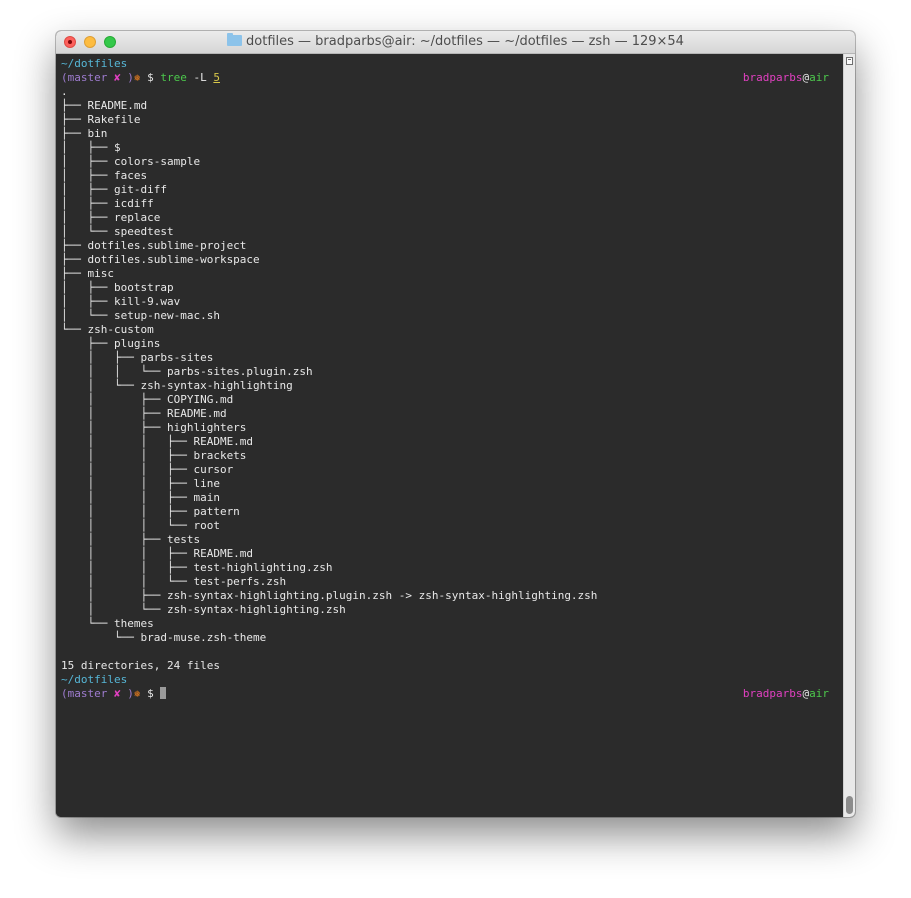 The width and height of the screenshot is (911, 898). I want to click on tree-line: │ └── zsh-syntax-highlighting, so click(177, 385).